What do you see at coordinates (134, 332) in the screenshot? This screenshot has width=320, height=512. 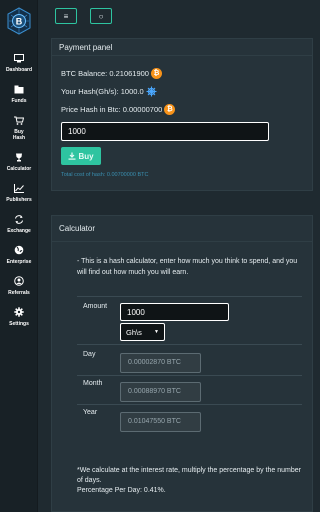 I see `unit-select-value: Gh\s` at bounding box center [134, 332].